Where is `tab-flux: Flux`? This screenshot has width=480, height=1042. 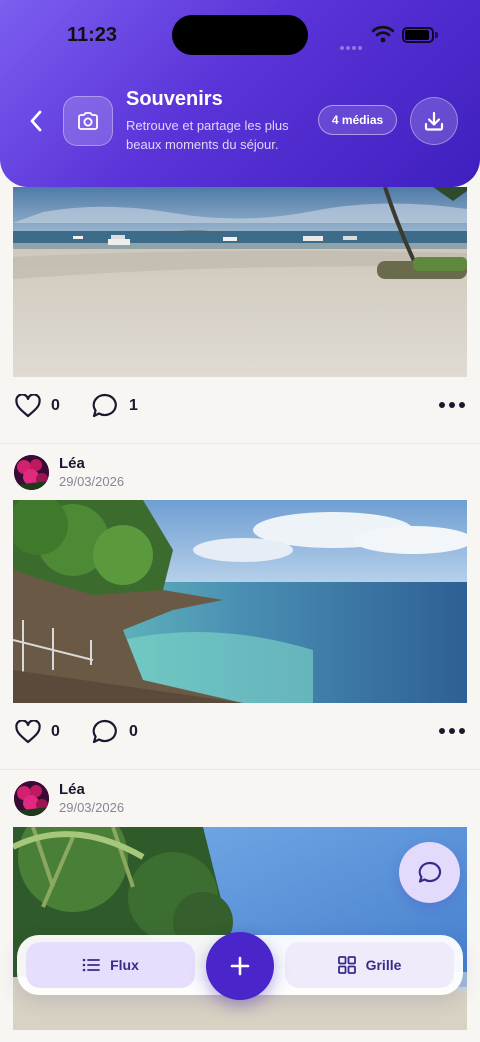
tab-flux: Flux is located at coordinates (110, 965).